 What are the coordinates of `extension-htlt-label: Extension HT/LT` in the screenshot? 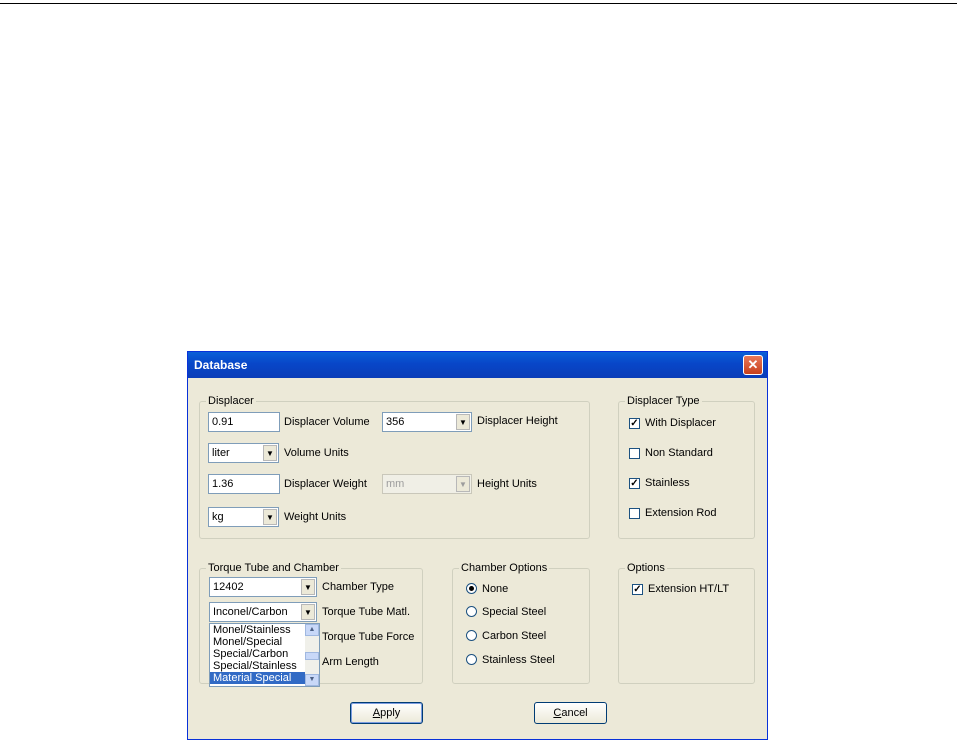 It's located at (689, 589).